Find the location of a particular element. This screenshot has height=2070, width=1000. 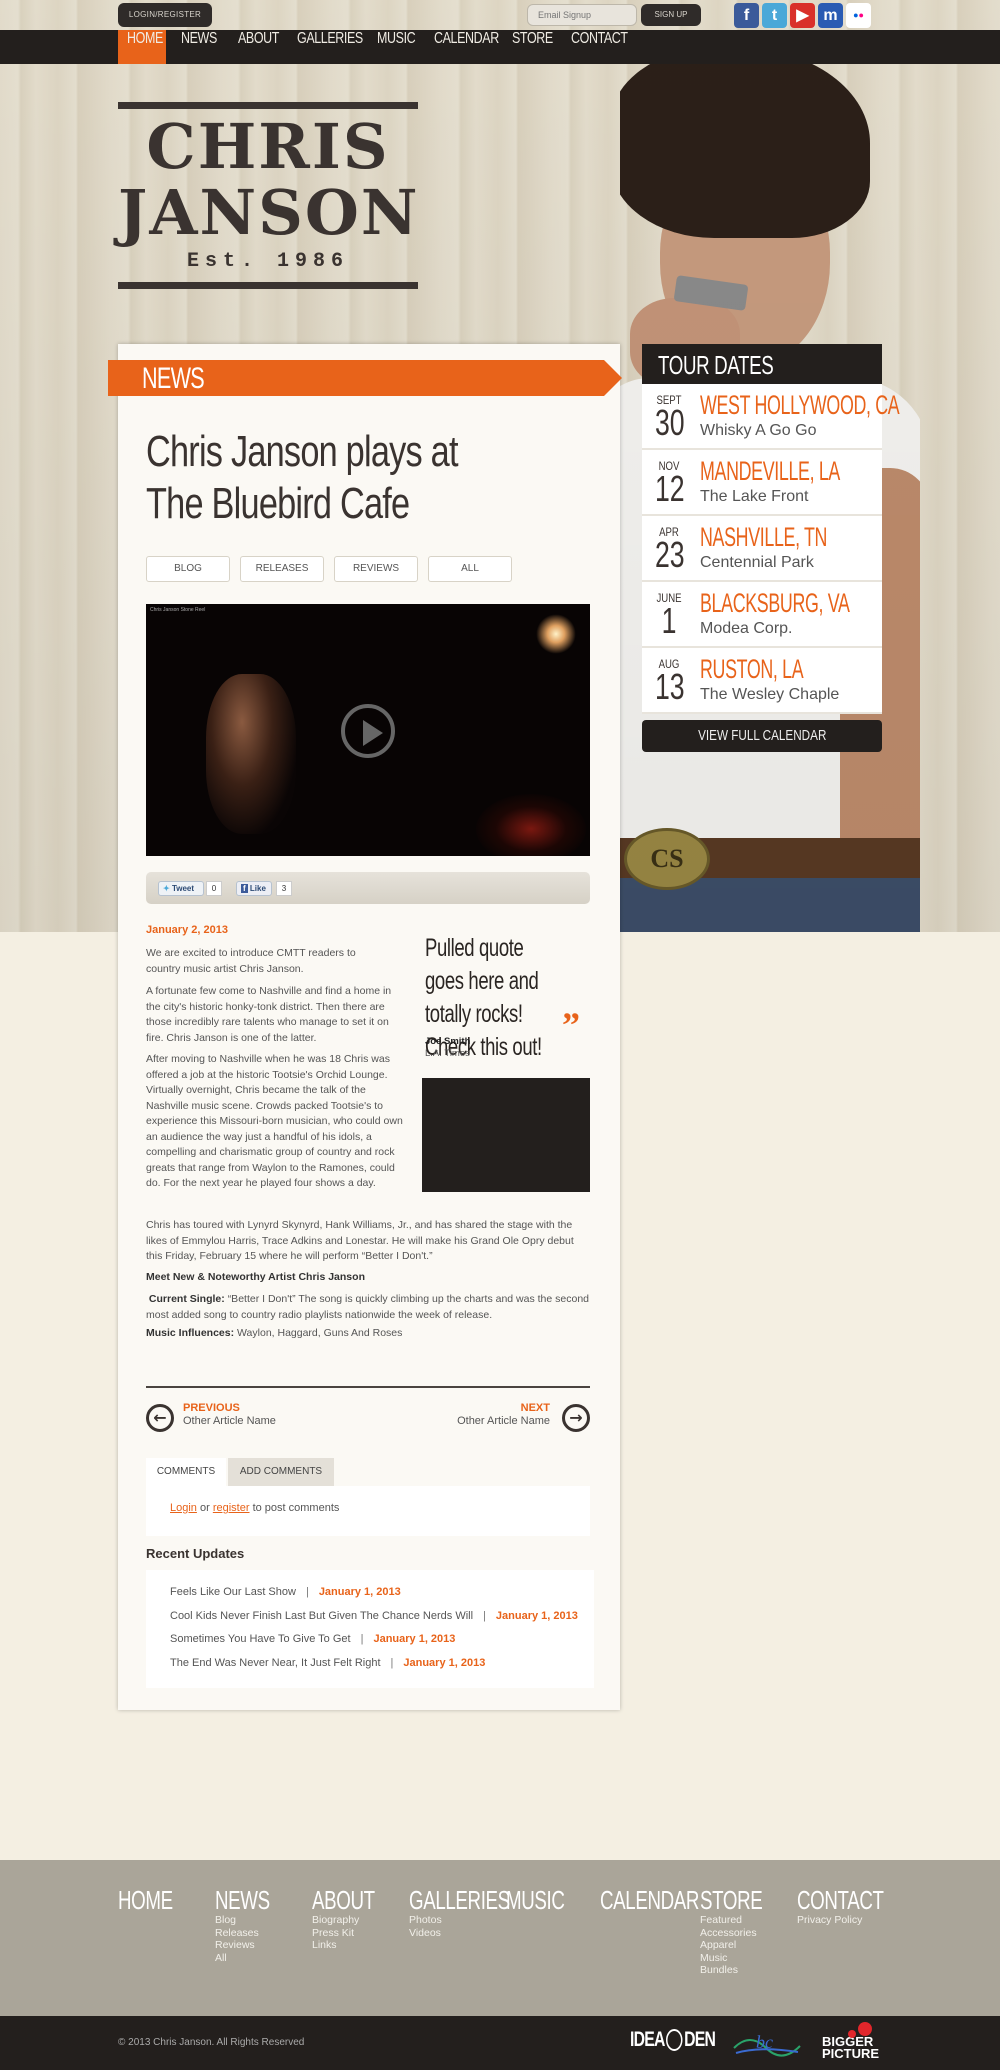

tour-date-row: JUNE 1 BLACKSBURG, VA Modea Corp. is located at coordinates (762, 615).